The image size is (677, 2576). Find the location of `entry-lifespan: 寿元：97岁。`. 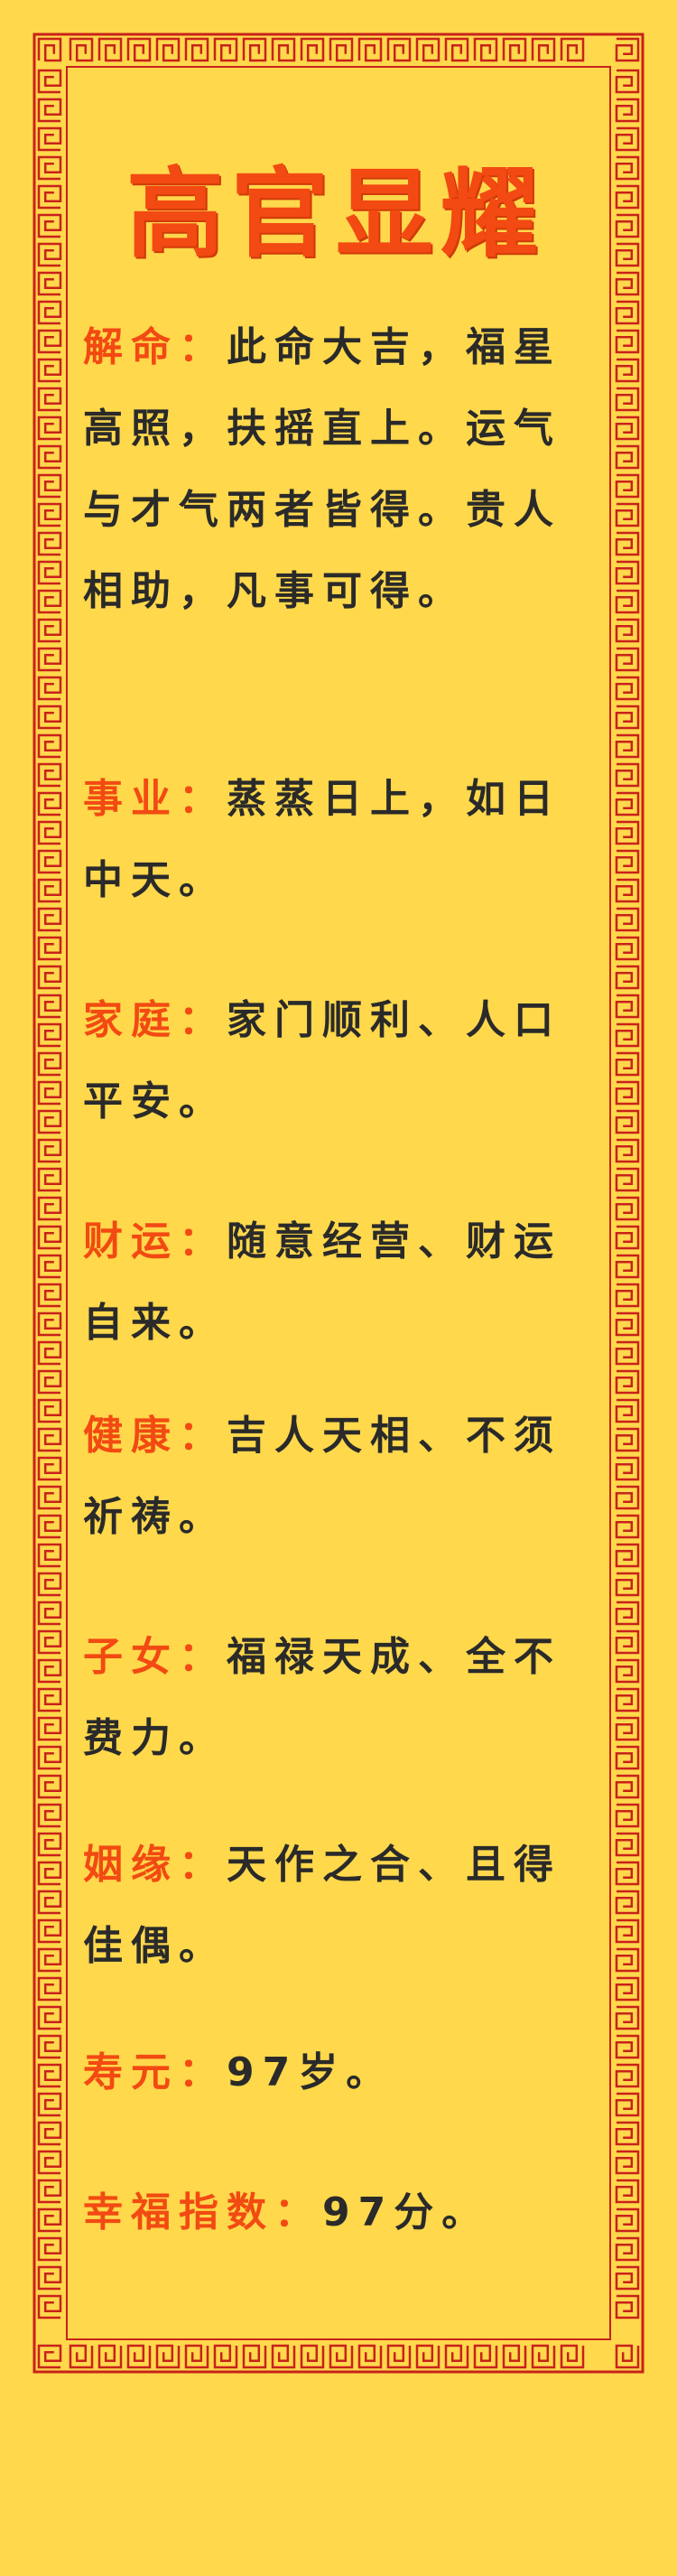

entry-lifespan: 寿元：97岁。 is located at coordinates (336, 2073).